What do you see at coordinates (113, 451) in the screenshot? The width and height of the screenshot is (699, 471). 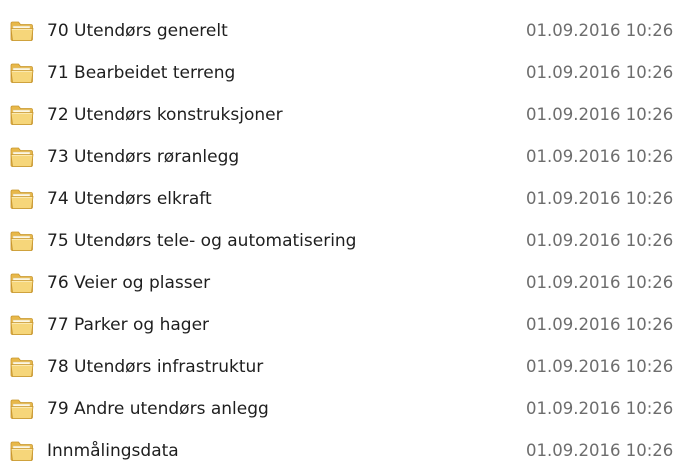 I see `folder-name: Innmålingsdata` at bounding box center [113, 451].